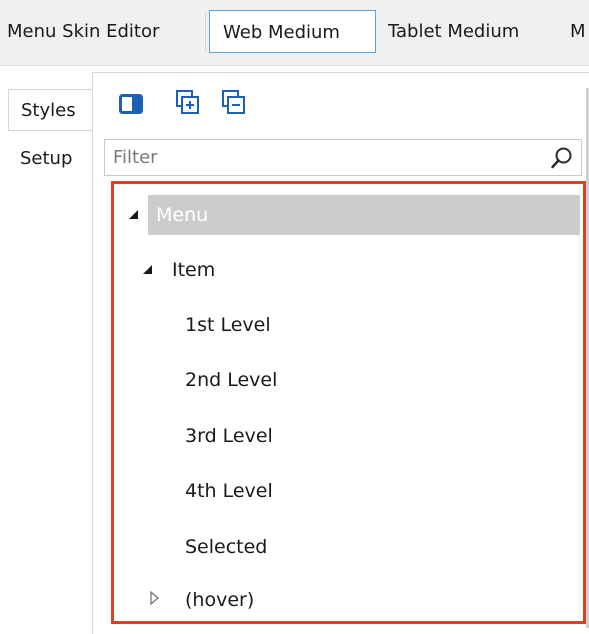 Image resolution: width=589 pixels, height=634 pixels. I want to click on tab-styles: Styles, so click(50, 110).